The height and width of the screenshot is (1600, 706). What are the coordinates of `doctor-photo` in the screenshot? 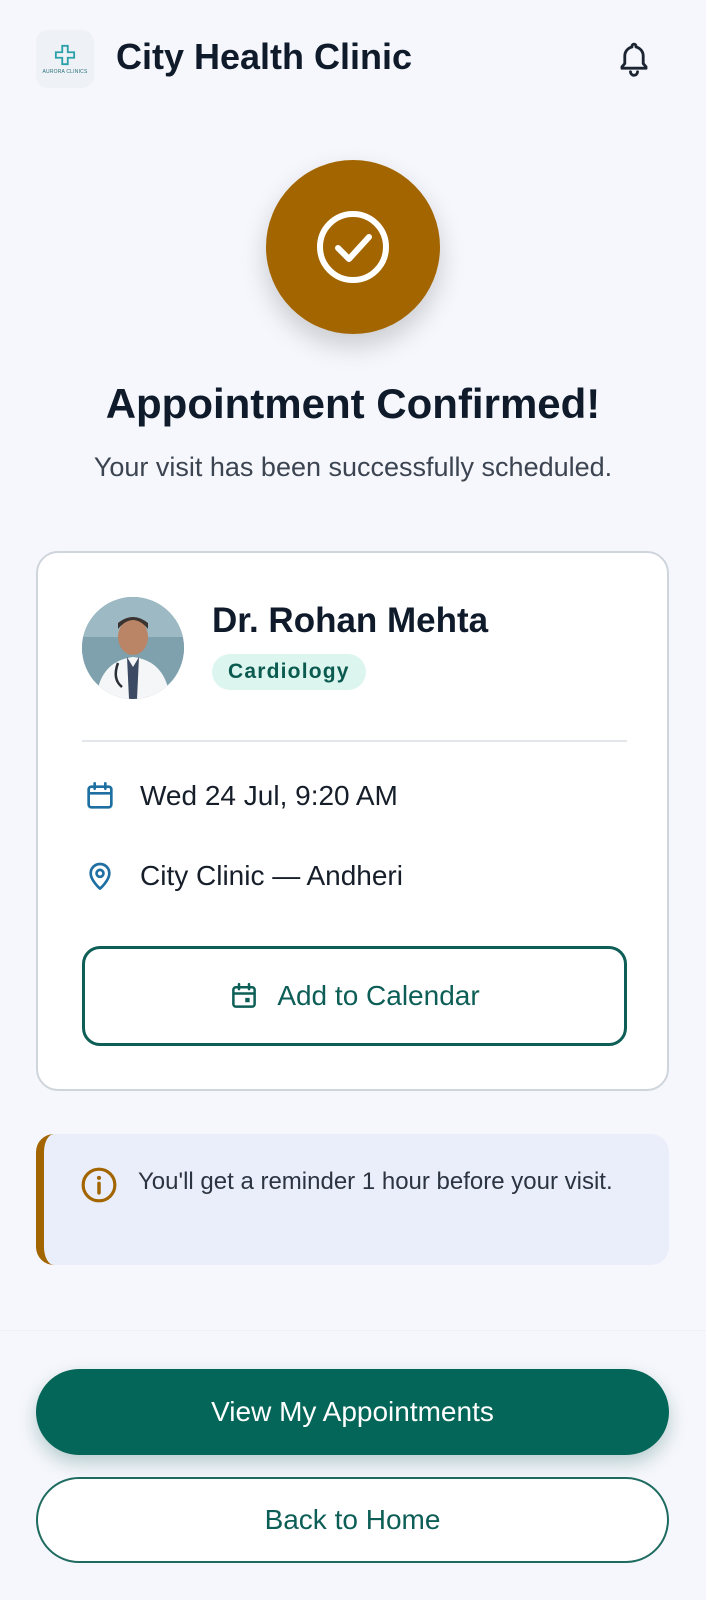 It's located at (133, 648).